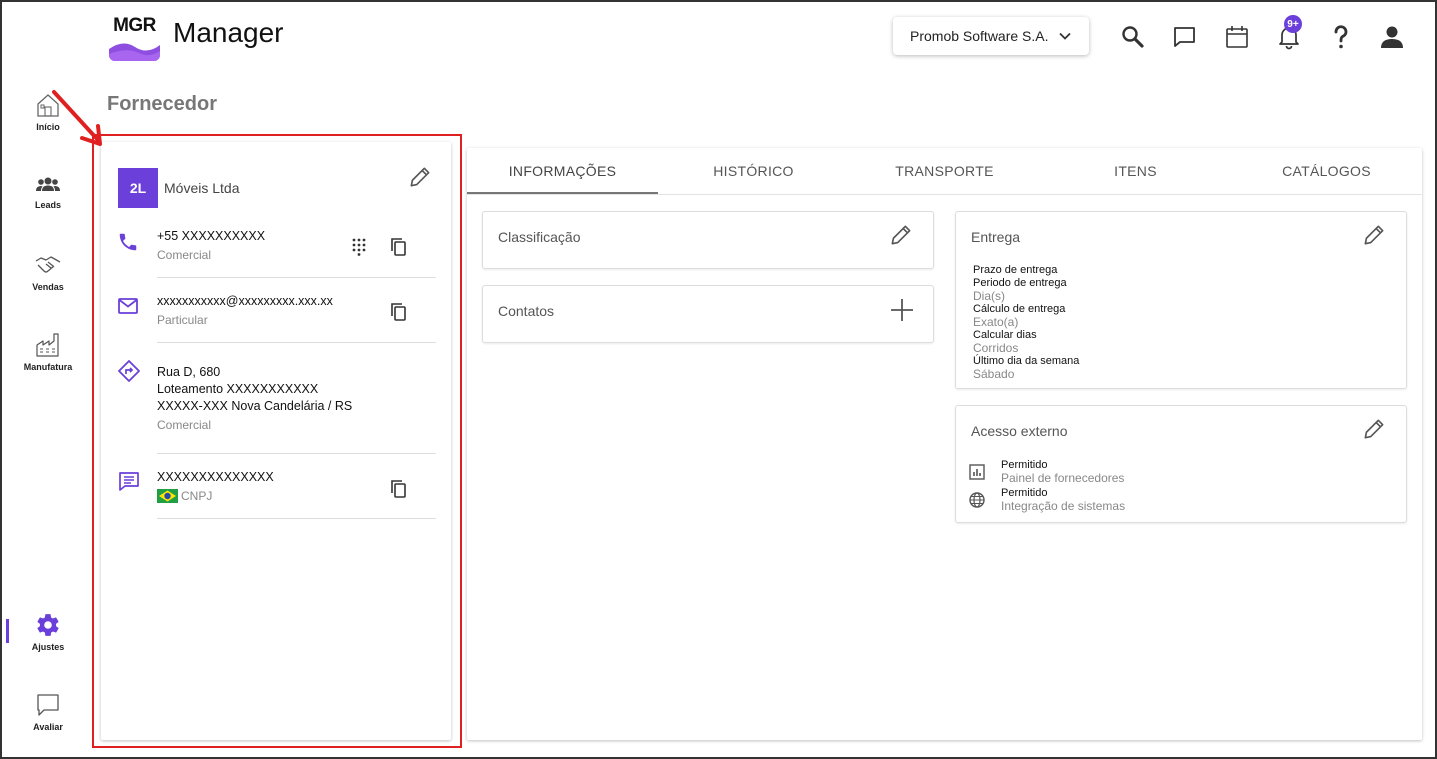 This screenshot has width=1437, height=759. Describe the element at coordinates (167, 496) in the screenshot. I see `brazil-flag-icon` at that location.